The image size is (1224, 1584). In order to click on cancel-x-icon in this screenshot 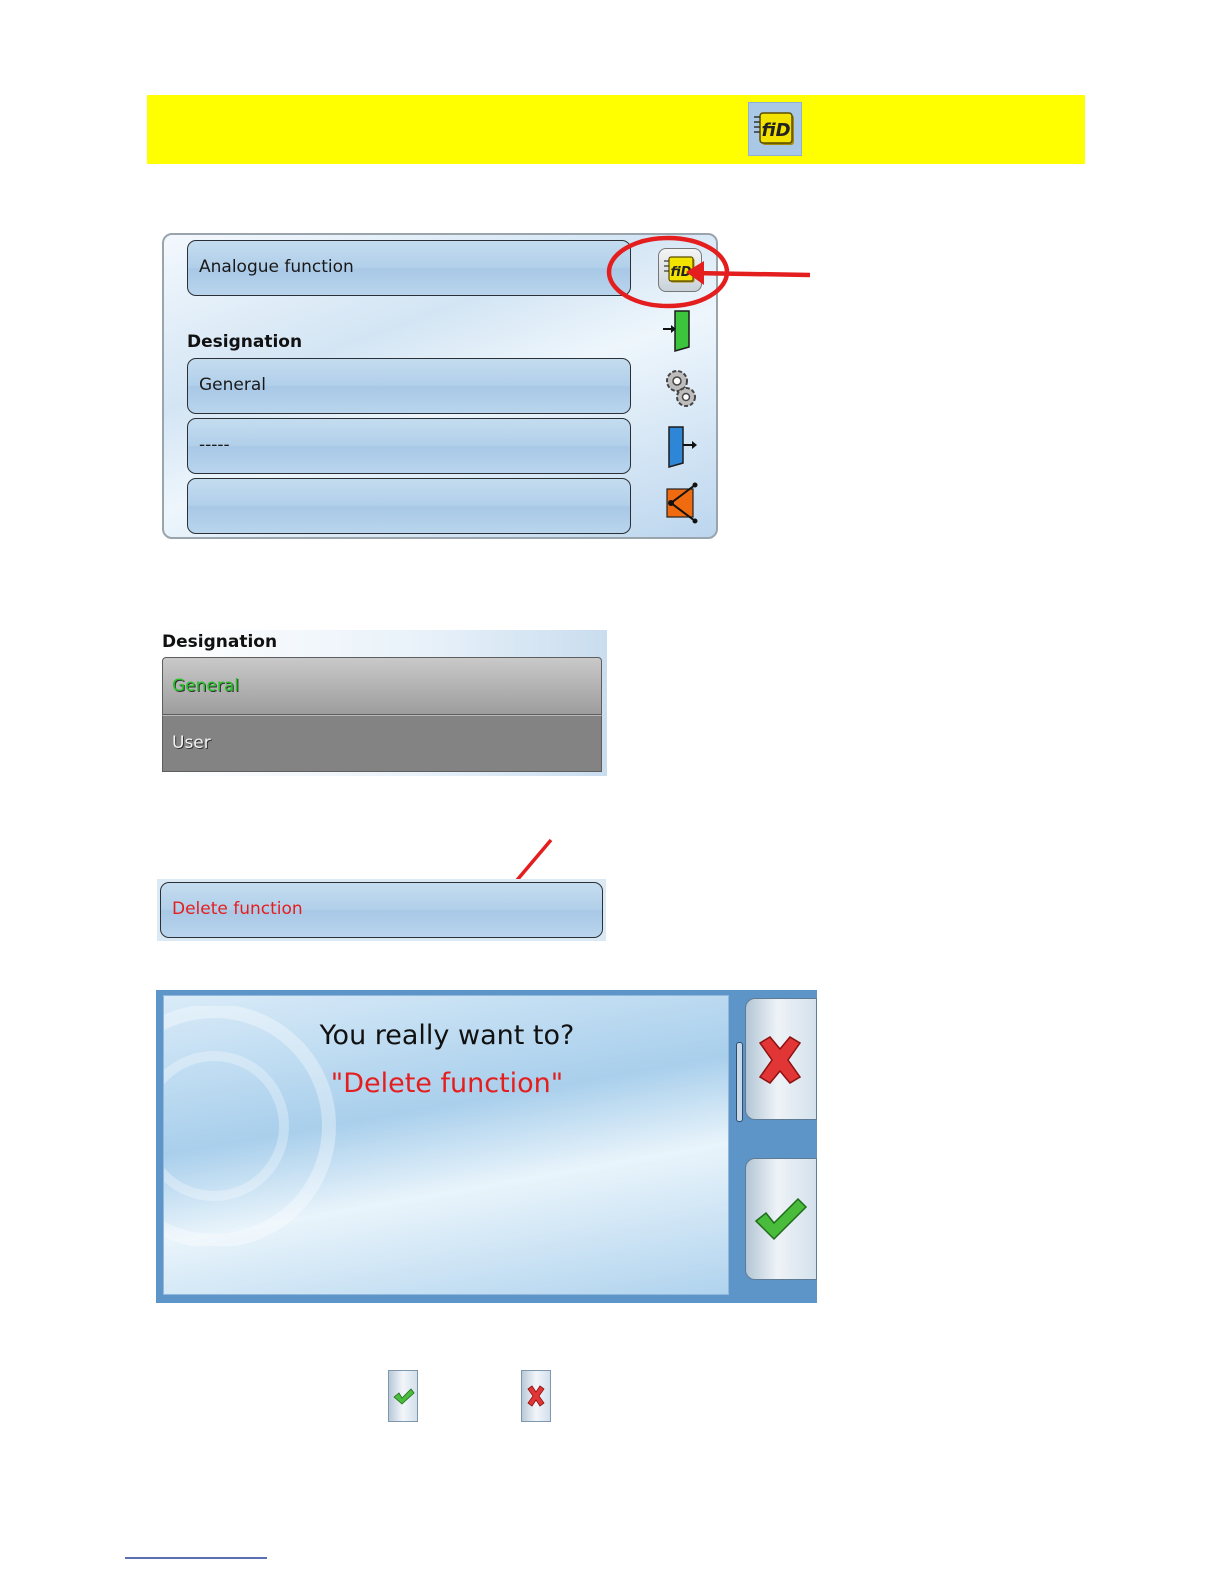, I will do `click(780, 1060)`.